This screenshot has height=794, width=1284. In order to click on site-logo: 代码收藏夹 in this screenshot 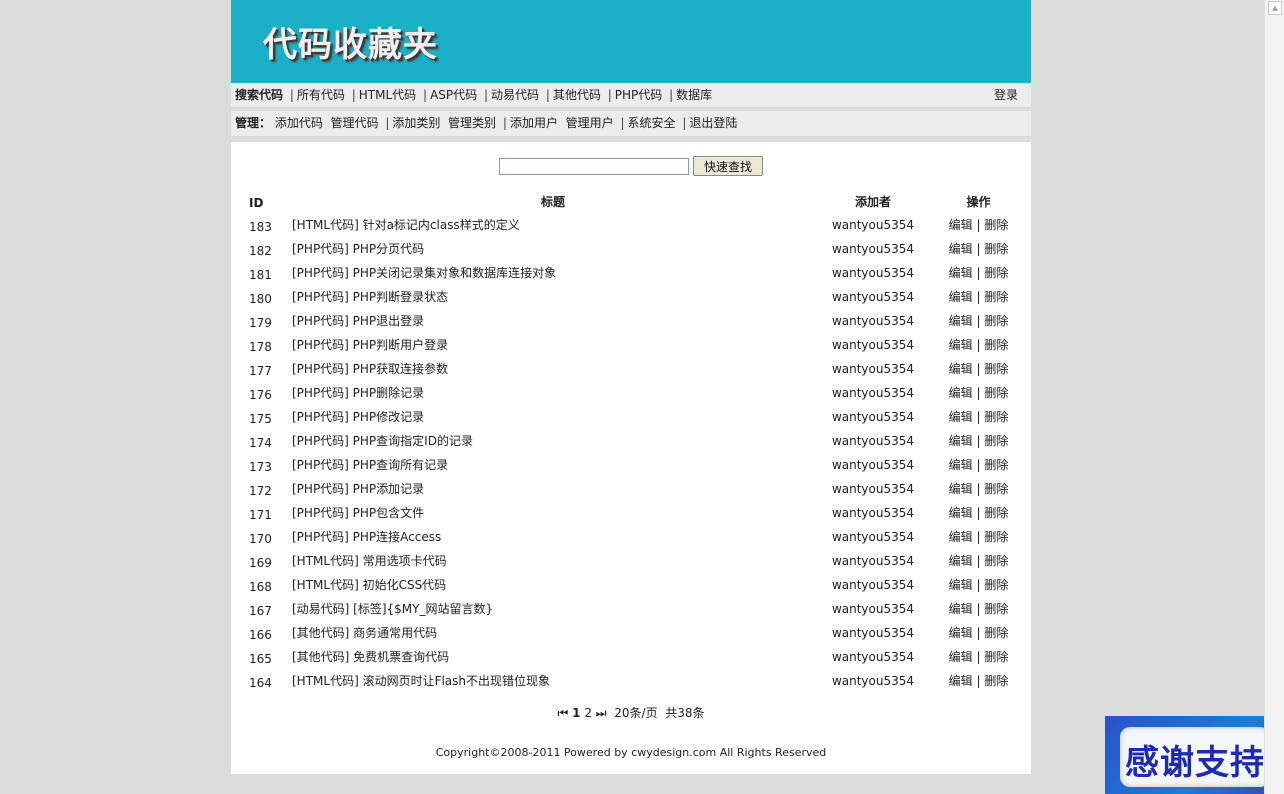, I will do `click(350, 41)`.